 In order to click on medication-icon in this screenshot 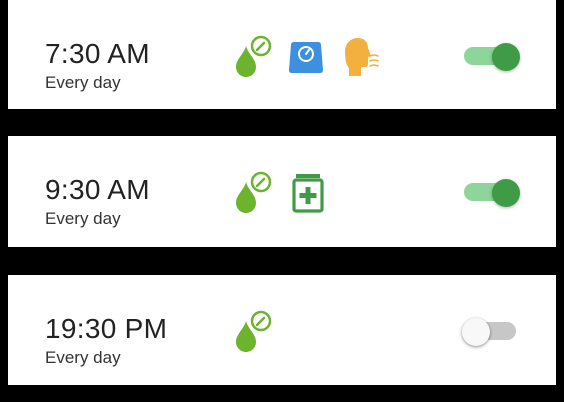, I will do `click(308, 193)`.